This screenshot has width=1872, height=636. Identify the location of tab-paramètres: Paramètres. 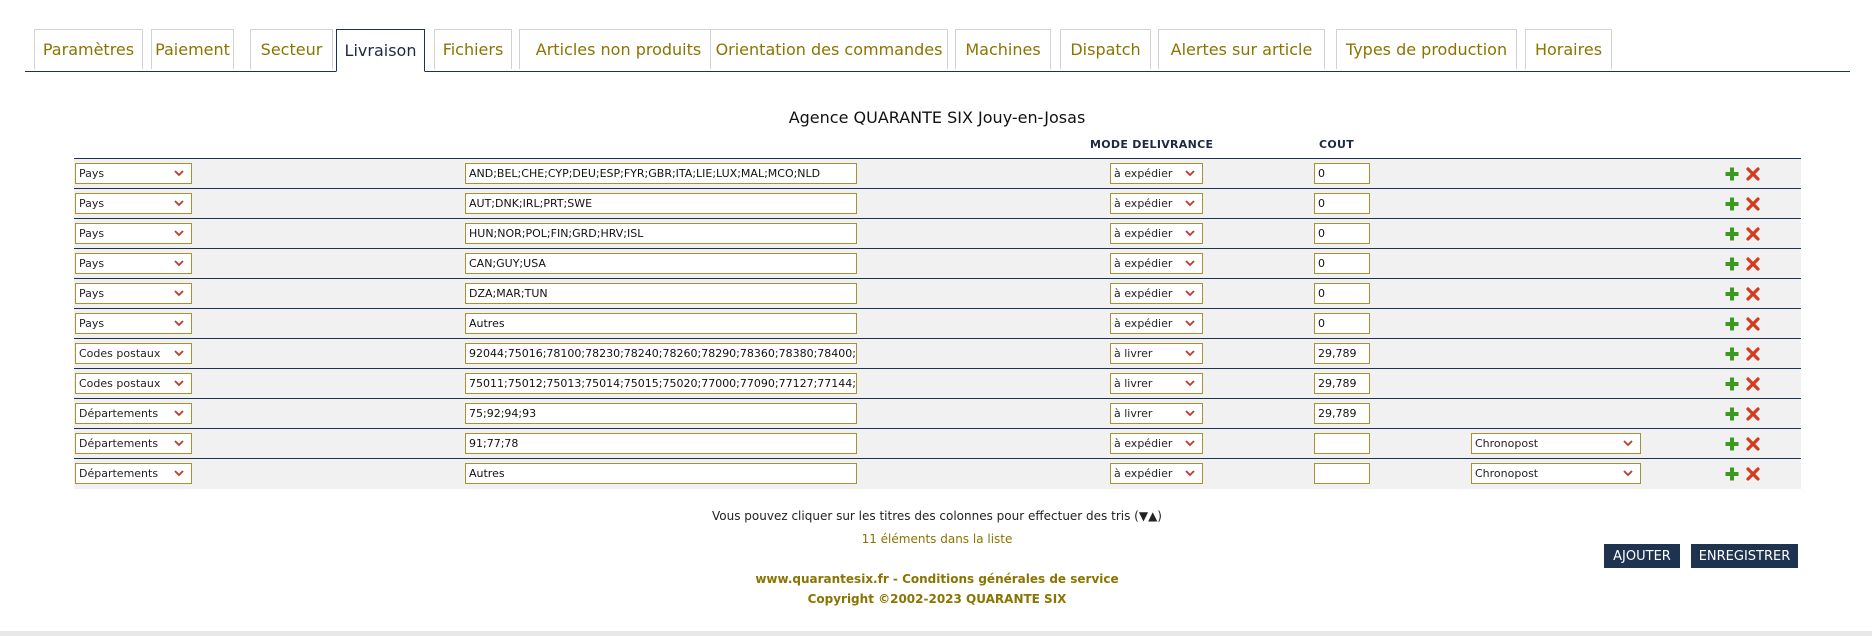
(88, 49).